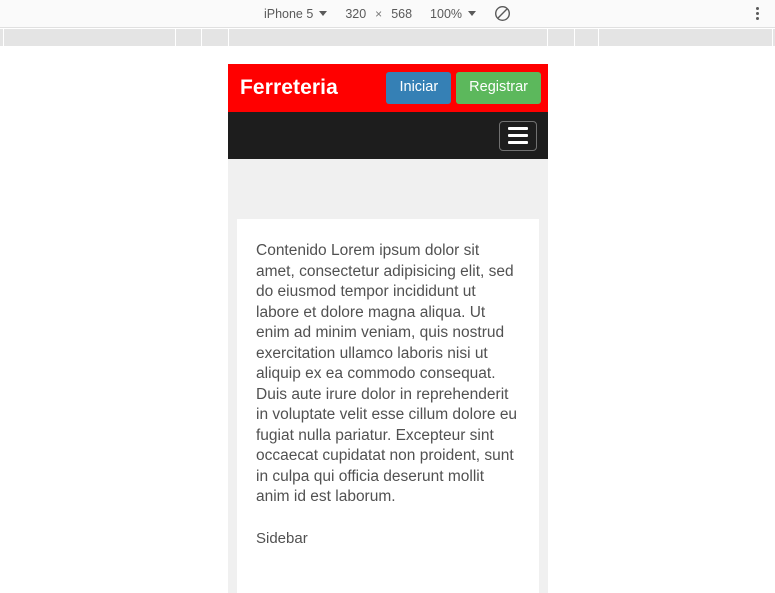 The image size is (775, 593). I want to click on more-vertical-icon, so click(757, 14).